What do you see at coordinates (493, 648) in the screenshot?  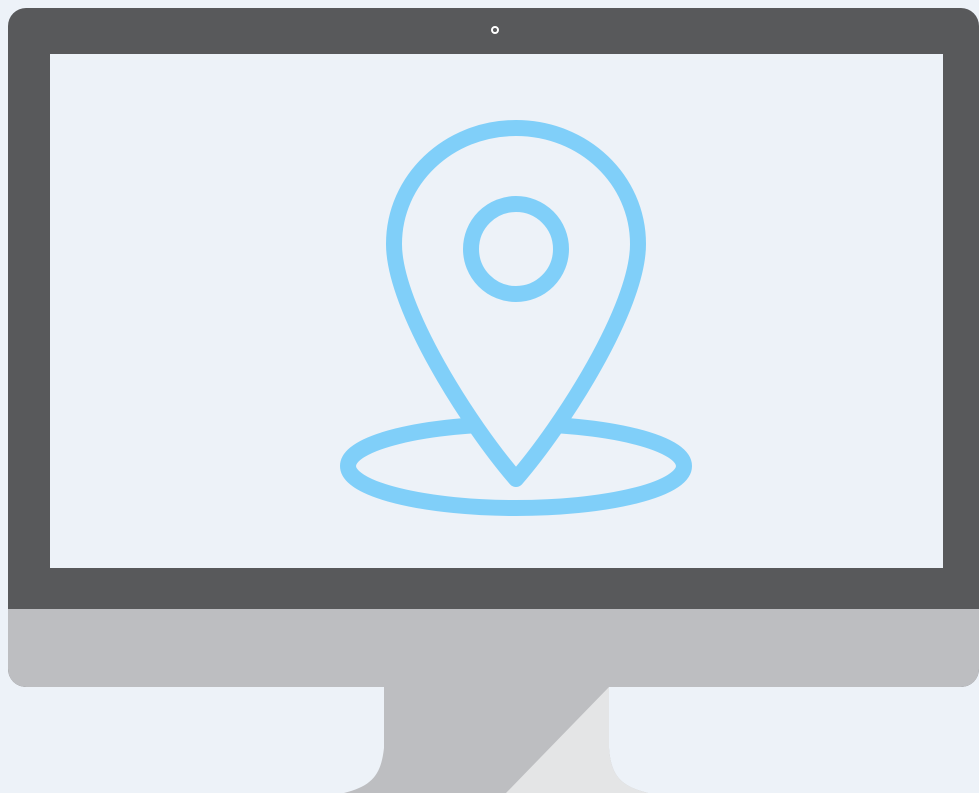 I see `monitor-chin` at bounding box center [493, 648].